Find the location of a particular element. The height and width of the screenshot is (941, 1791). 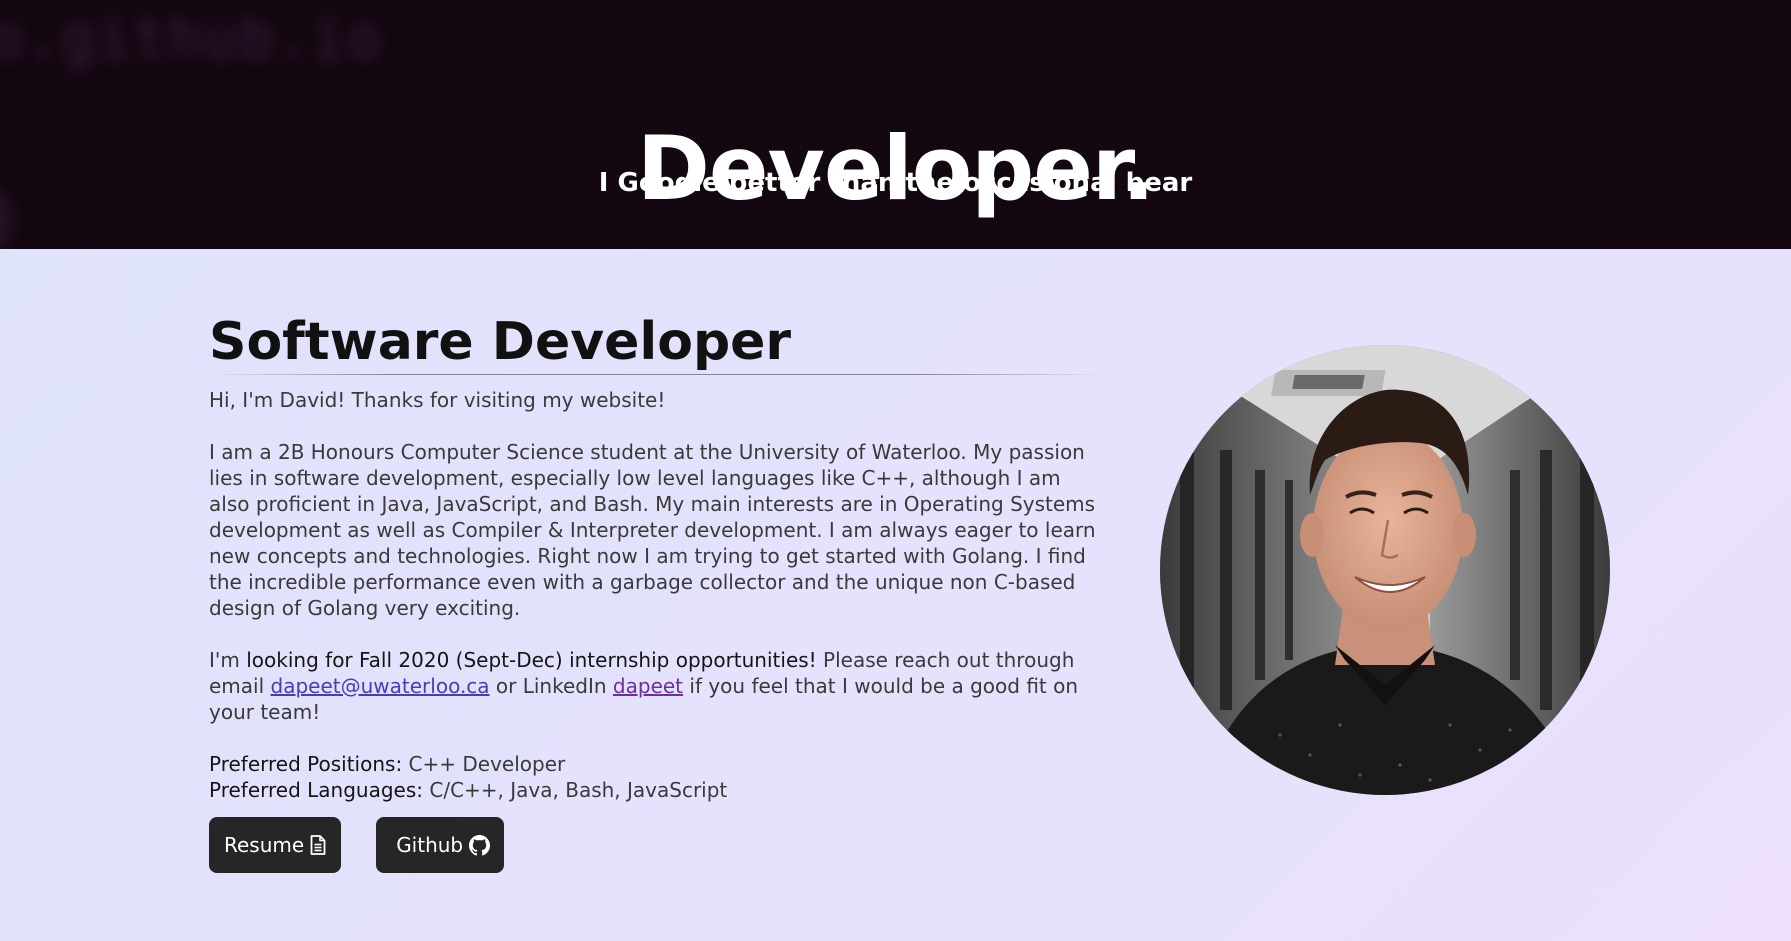

github-button: Github is located at coordinates (440, 845).